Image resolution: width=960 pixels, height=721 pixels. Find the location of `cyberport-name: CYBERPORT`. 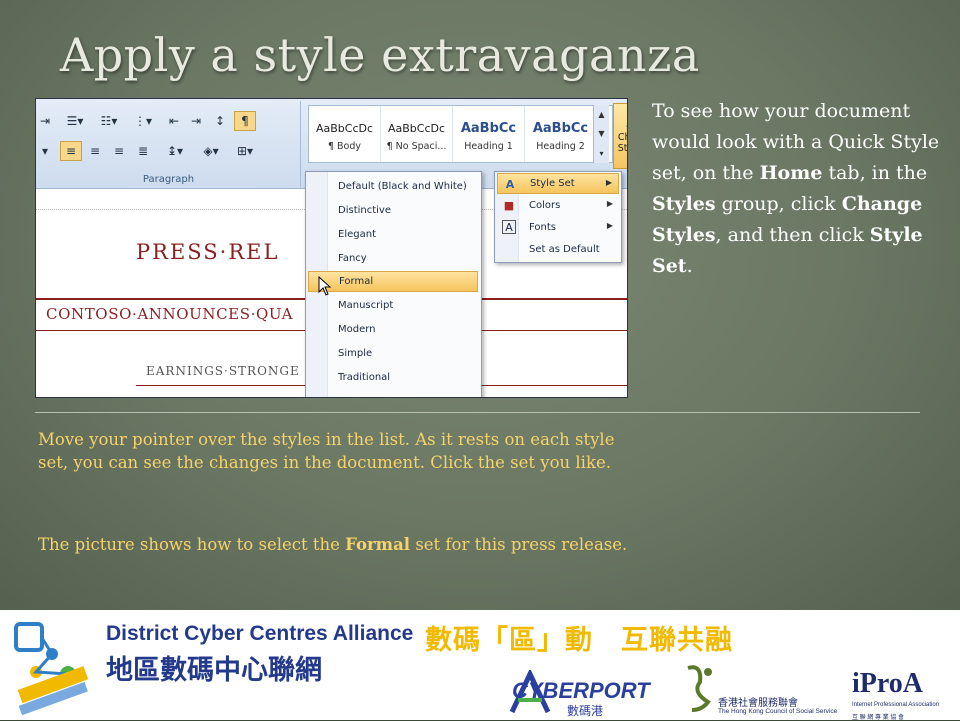

cyberport-name: CYBERPORT is located at coordinates (581, 690).